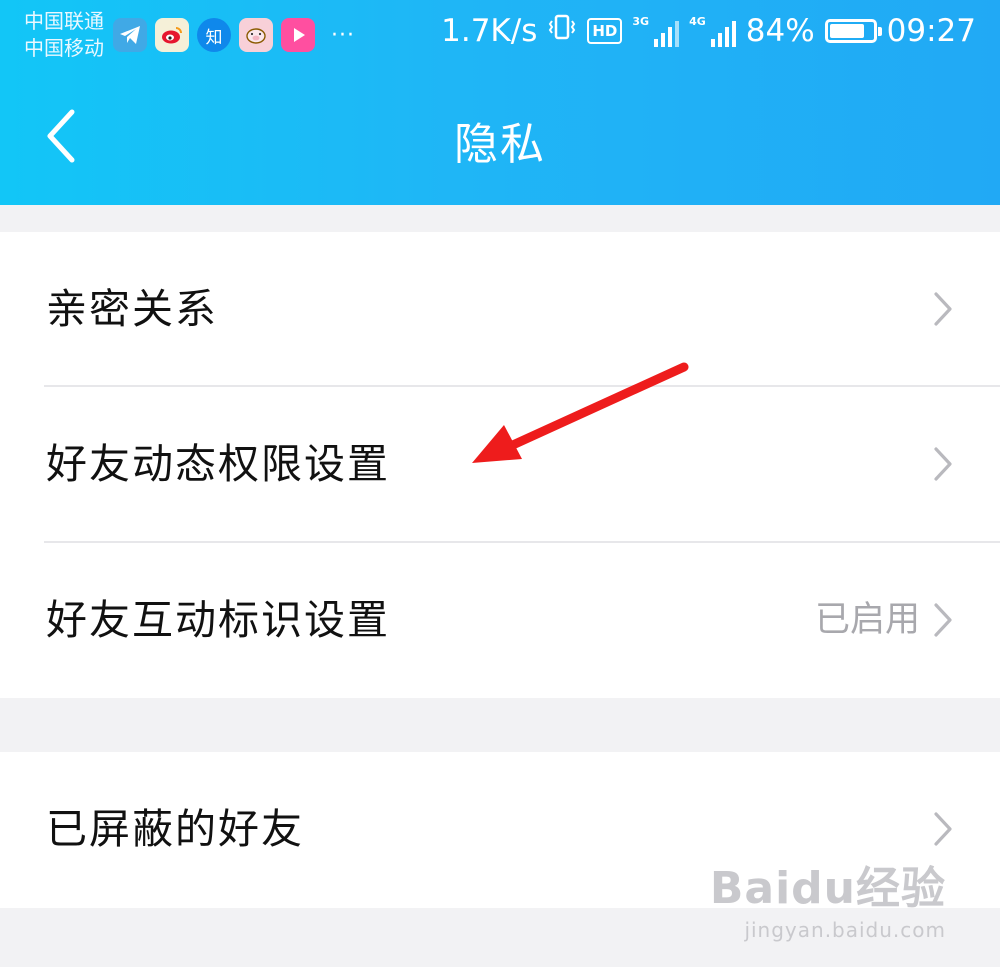 This screenshot has width=1000, height=967. Describe the element at coordinates (238, 35) in the screenshot. I see `notification-icons: 知 ···` at that location.